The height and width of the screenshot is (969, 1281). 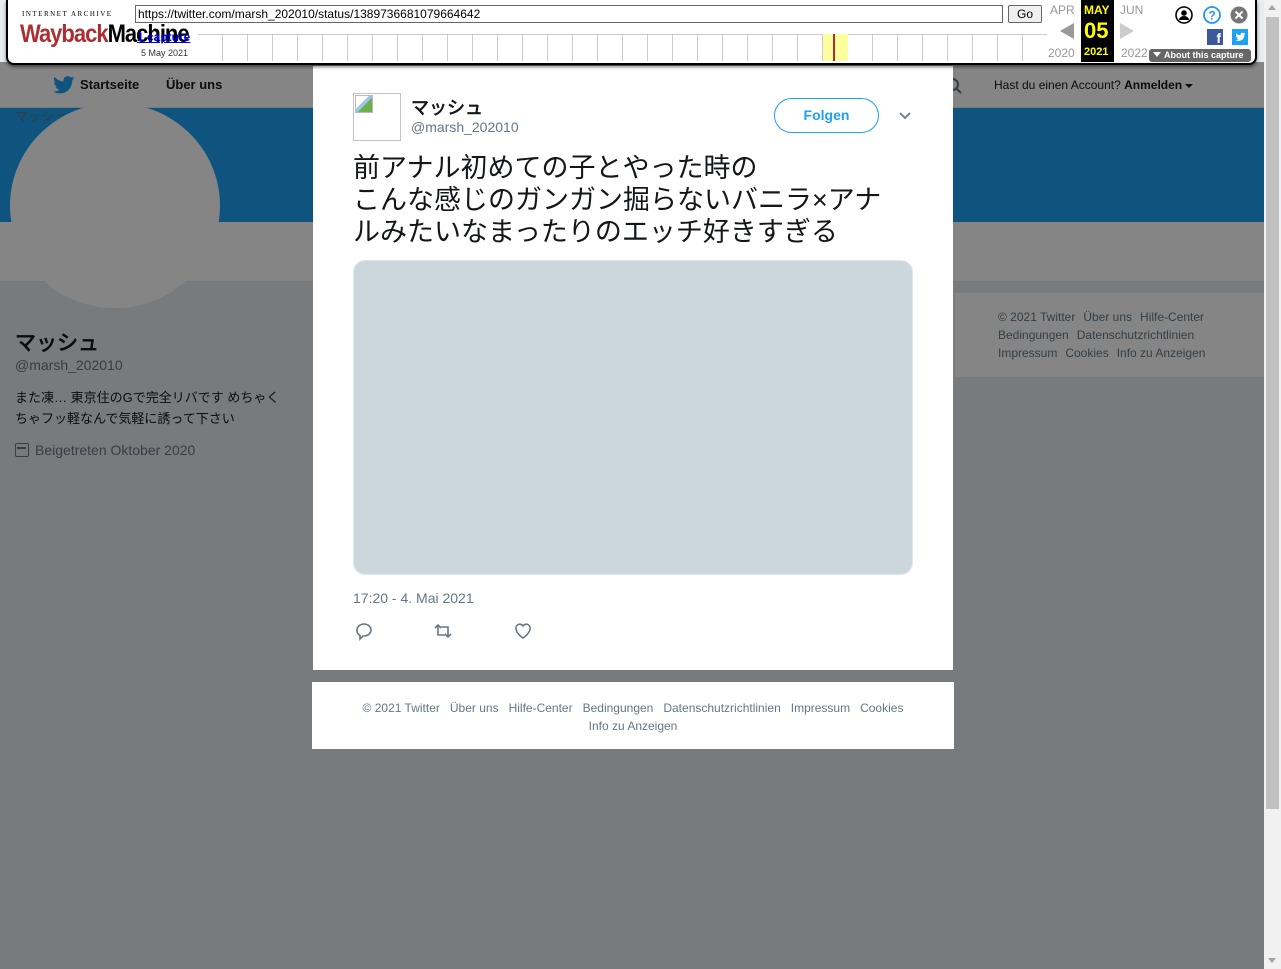 What do you see at coordinates (1239, 15) in the screenshot?
I see `close-icon` at bounding box center [1239, 15].